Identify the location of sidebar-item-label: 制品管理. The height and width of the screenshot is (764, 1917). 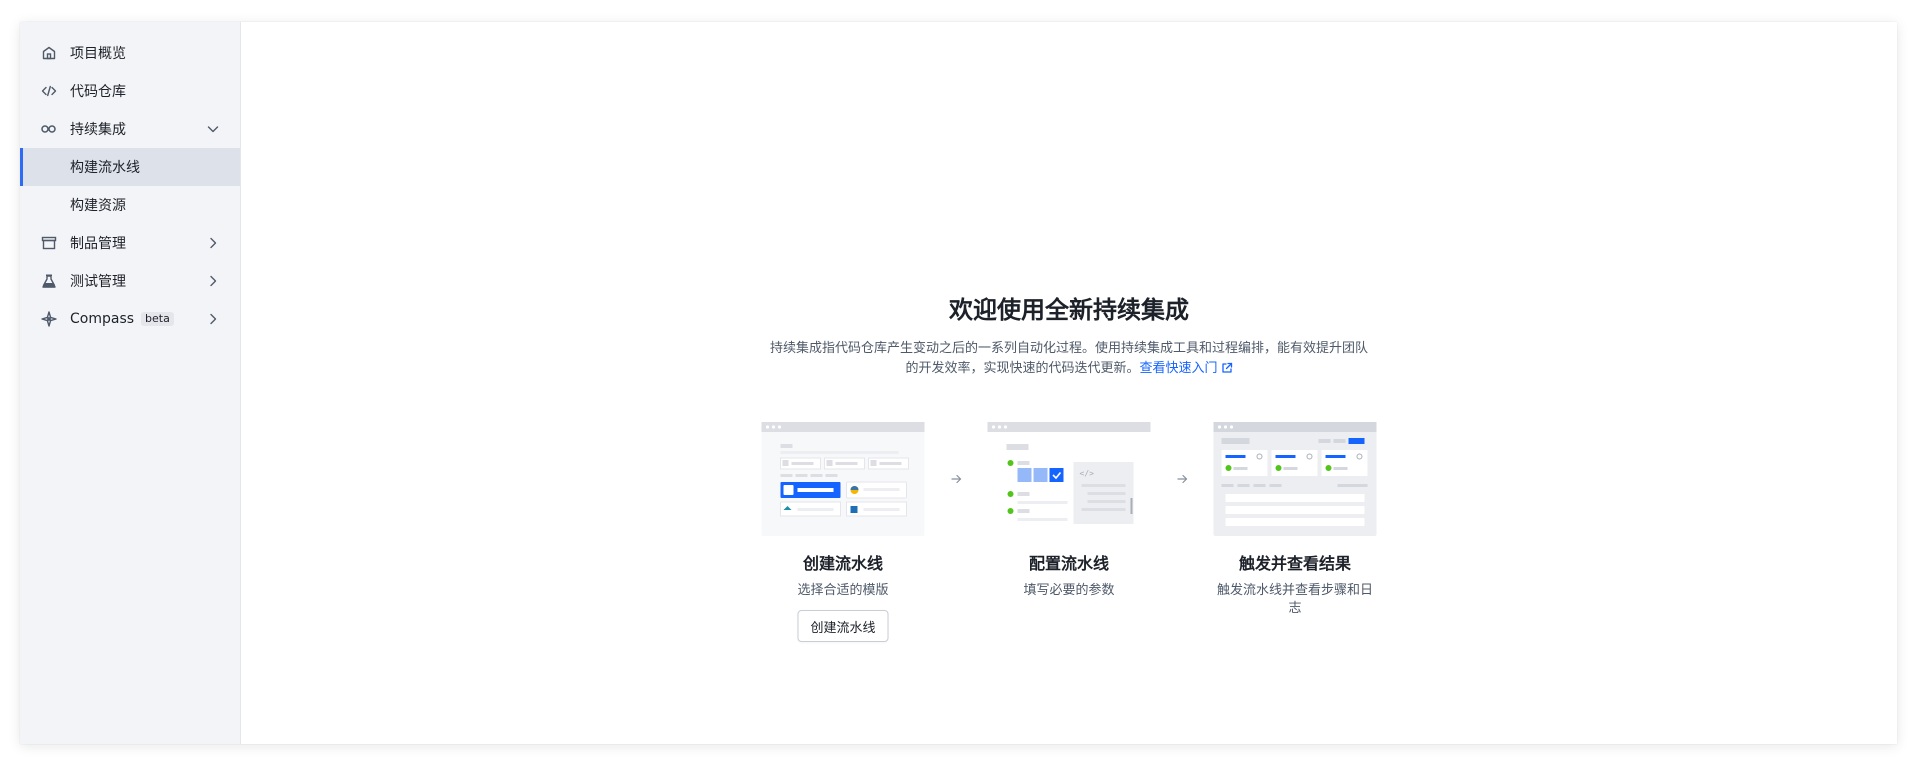
(98, 244).